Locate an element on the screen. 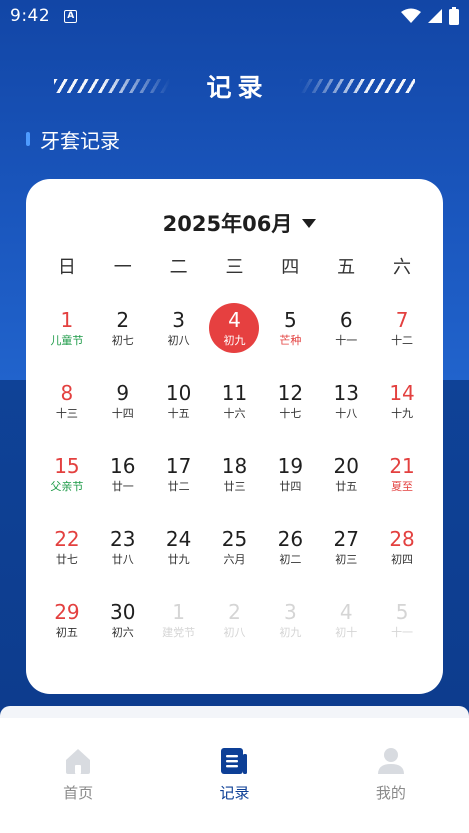 The image size is (469, 833). calendar-day: 5 芒种 is located at coordinates (290, 335).